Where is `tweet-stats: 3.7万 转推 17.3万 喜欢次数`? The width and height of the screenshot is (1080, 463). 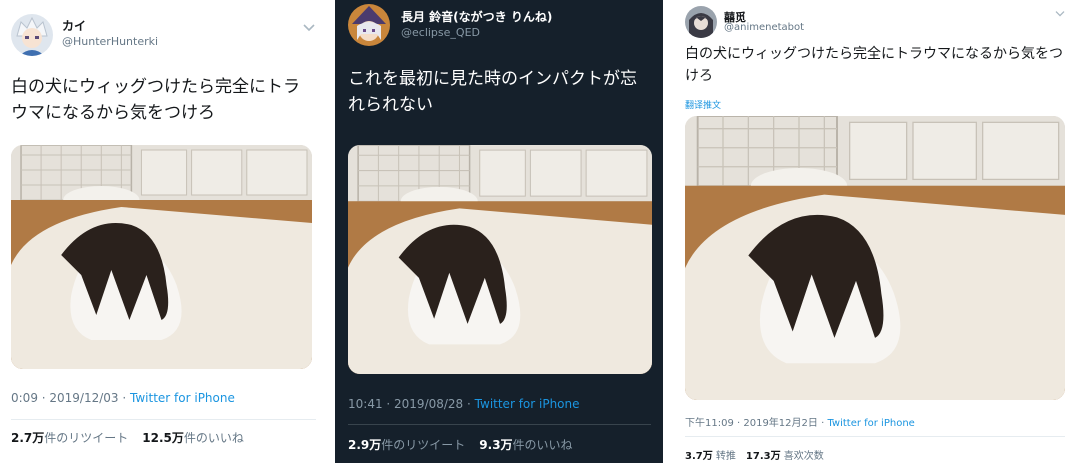
tweet-stats: 3.7万 转推 17.3万 喜欢次数 is located at coordinates (754, 454).